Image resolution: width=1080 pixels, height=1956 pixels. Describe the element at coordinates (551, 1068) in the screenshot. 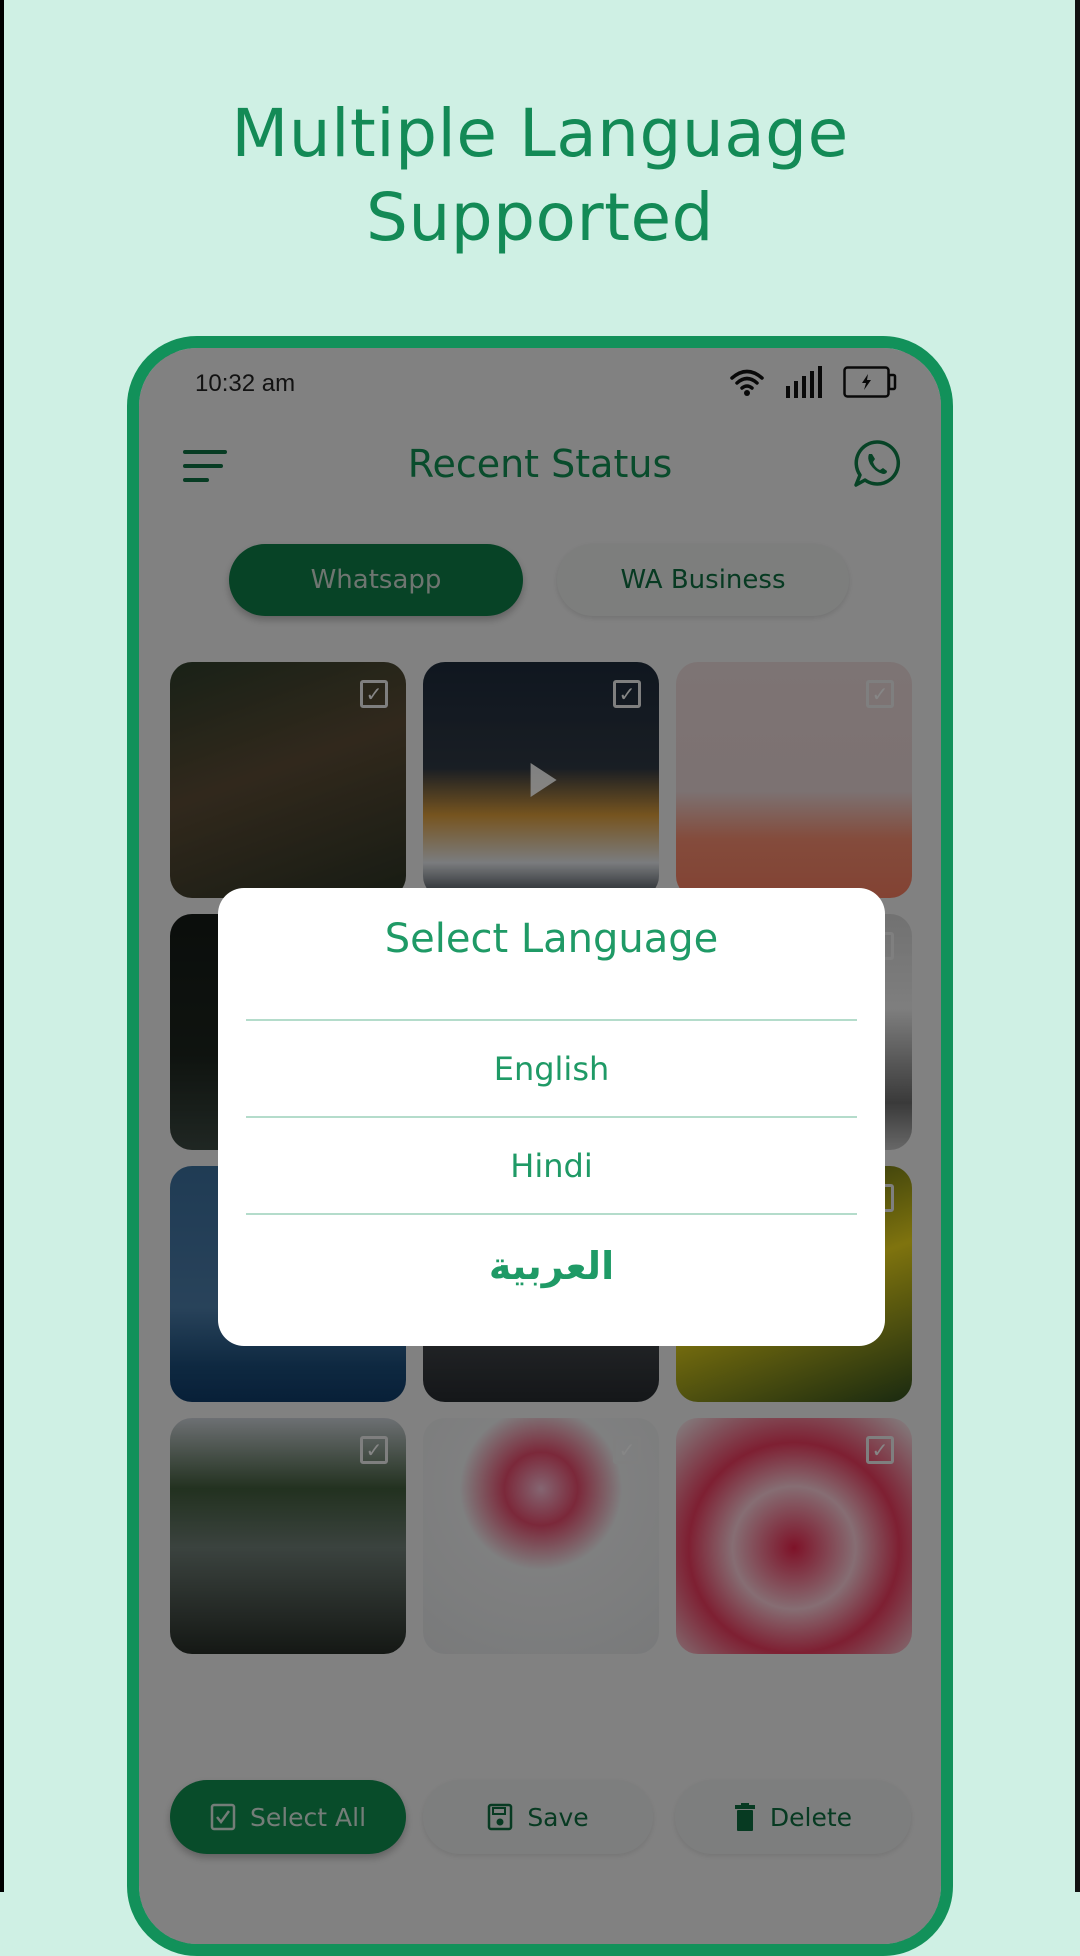

I see `language-option-english: English` at that location.